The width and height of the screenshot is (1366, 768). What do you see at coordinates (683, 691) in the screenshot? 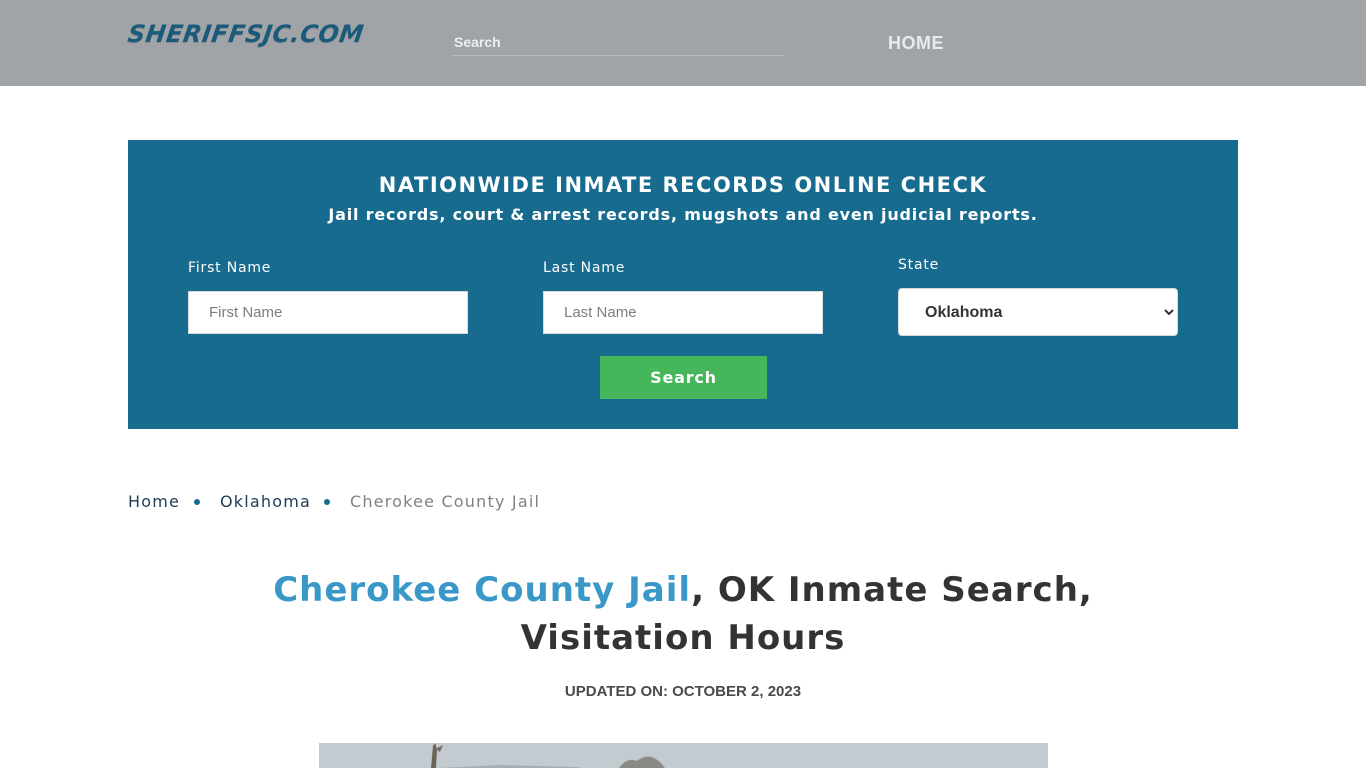
I see `updated-date: UPDATED ON: OCTOBER 2, 2023` at bounding box center [683, 691].